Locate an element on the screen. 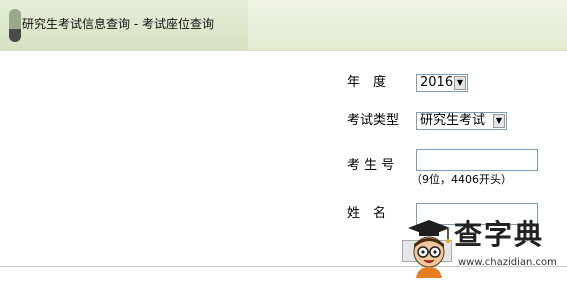 This screenshot has width=567, height=282. exam-type-select-value: 研究生考试 is located at coordinates (453, 120).